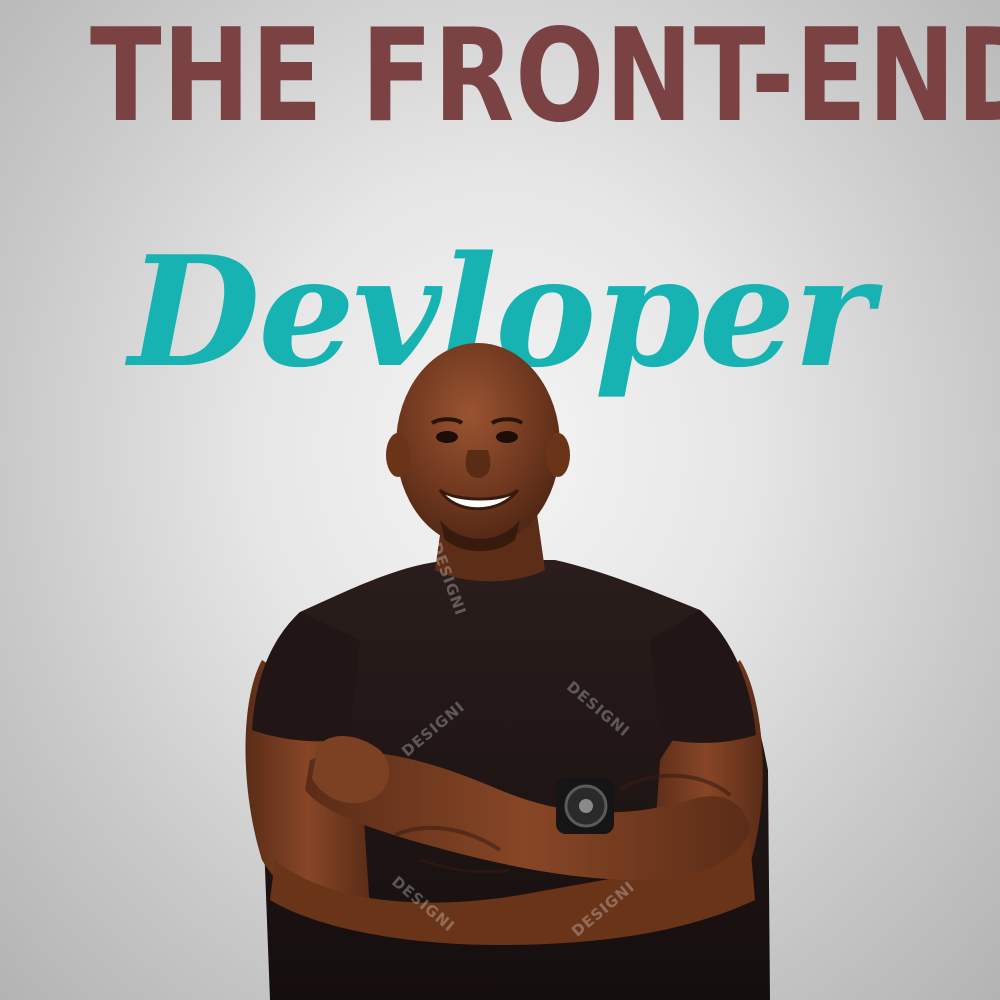  What do you see at coordinates (585, 806) in the screenshot?
I see `wristwatch-icon` at bounding box center [585, 806].